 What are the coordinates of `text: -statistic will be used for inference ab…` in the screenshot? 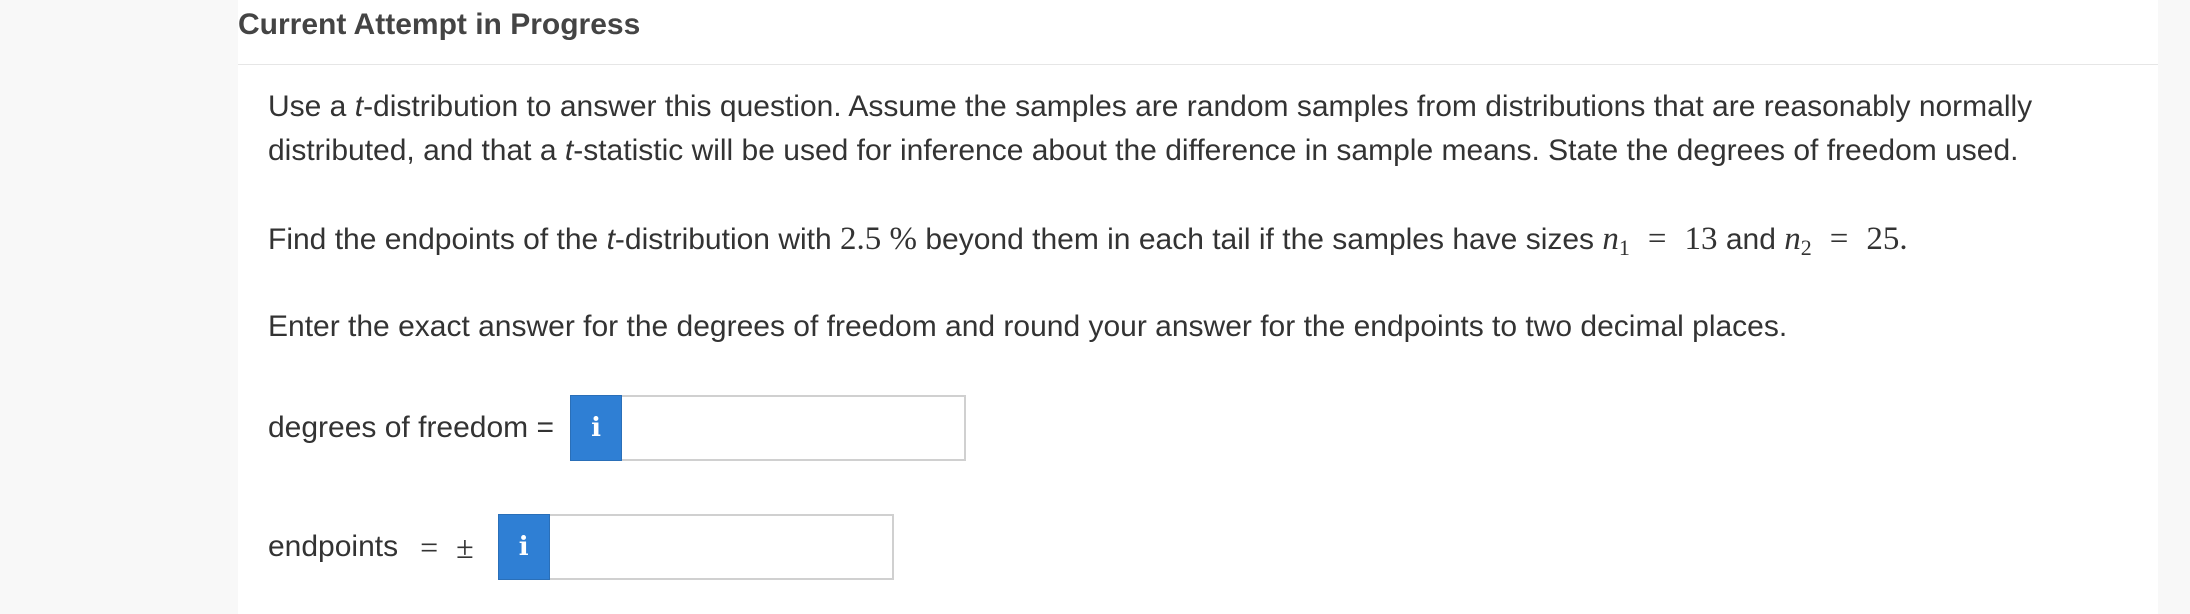 It's located at (1296, 150).